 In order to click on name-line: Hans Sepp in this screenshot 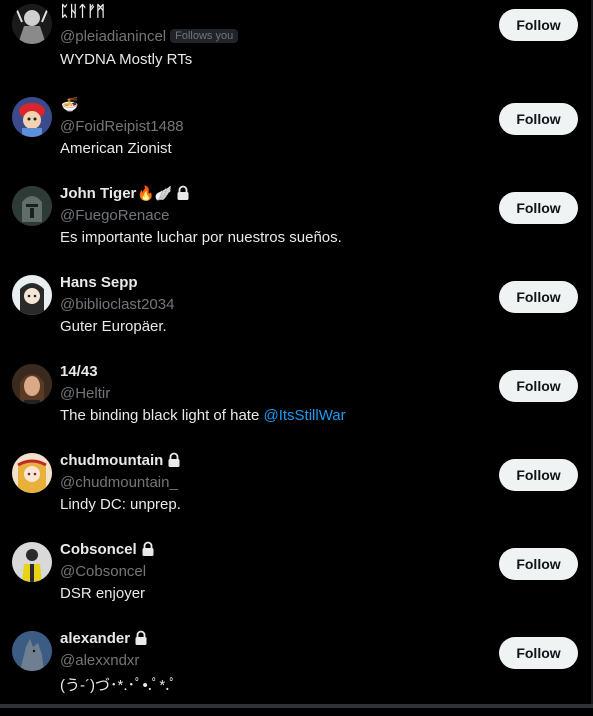, I will do `click(99, 282)`.